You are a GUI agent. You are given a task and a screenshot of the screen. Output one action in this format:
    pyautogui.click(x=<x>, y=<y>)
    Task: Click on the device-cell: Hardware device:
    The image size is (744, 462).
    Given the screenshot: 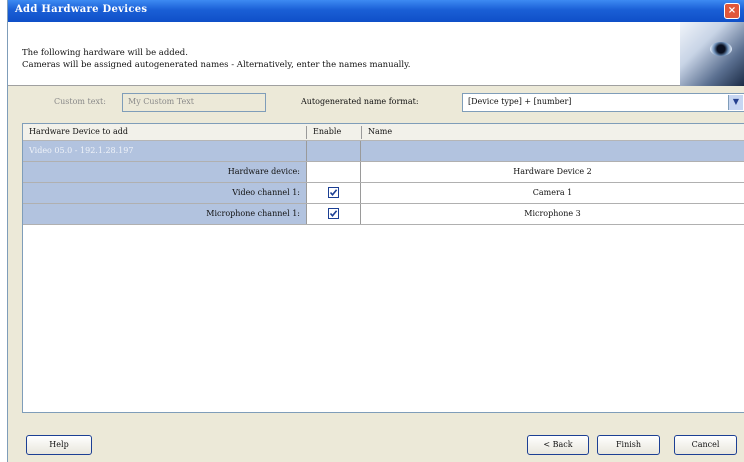 What is the action you would take?
    pyautogui.click(x=164, y=172)
    